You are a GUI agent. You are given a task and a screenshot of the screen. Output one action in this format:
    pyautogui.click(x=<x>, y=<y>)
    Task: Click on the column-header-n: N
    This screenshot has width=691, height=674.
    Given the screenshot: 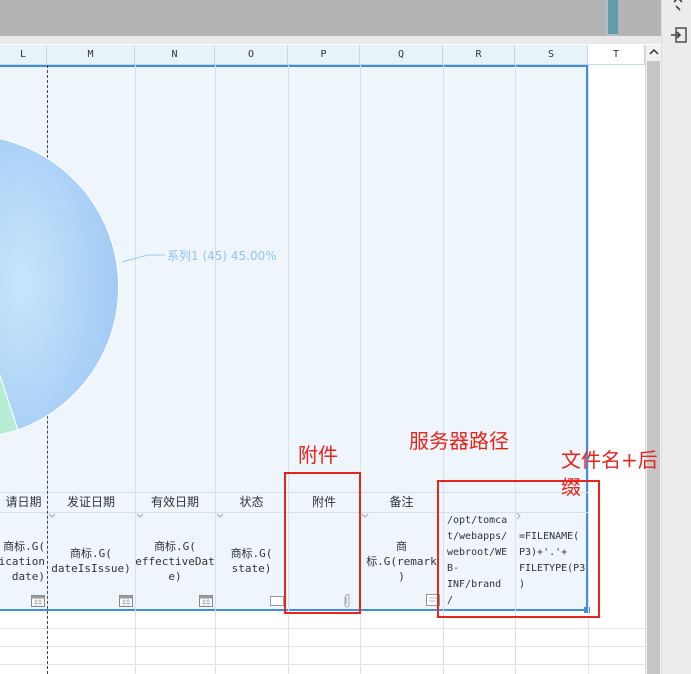 What is the action you would take?
    pyautogui.click(x=175, y=55)
    